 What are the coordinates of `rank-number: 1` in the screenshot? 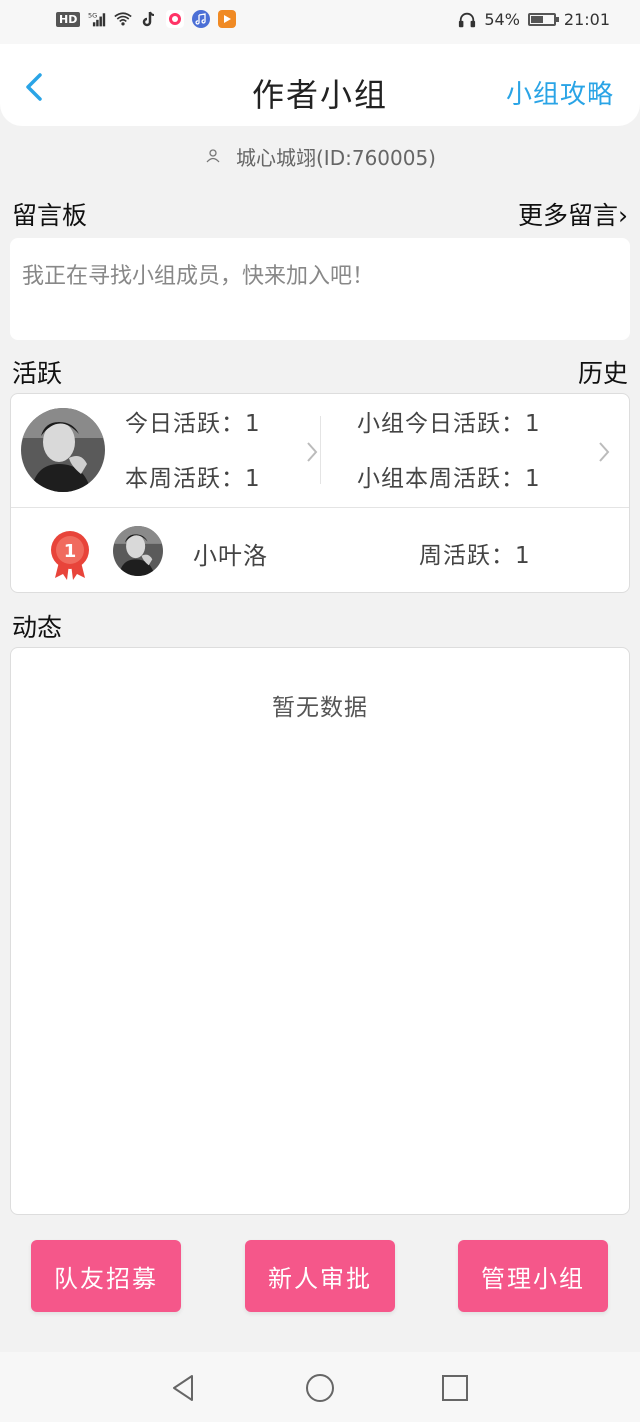 It's located at (70, 551).